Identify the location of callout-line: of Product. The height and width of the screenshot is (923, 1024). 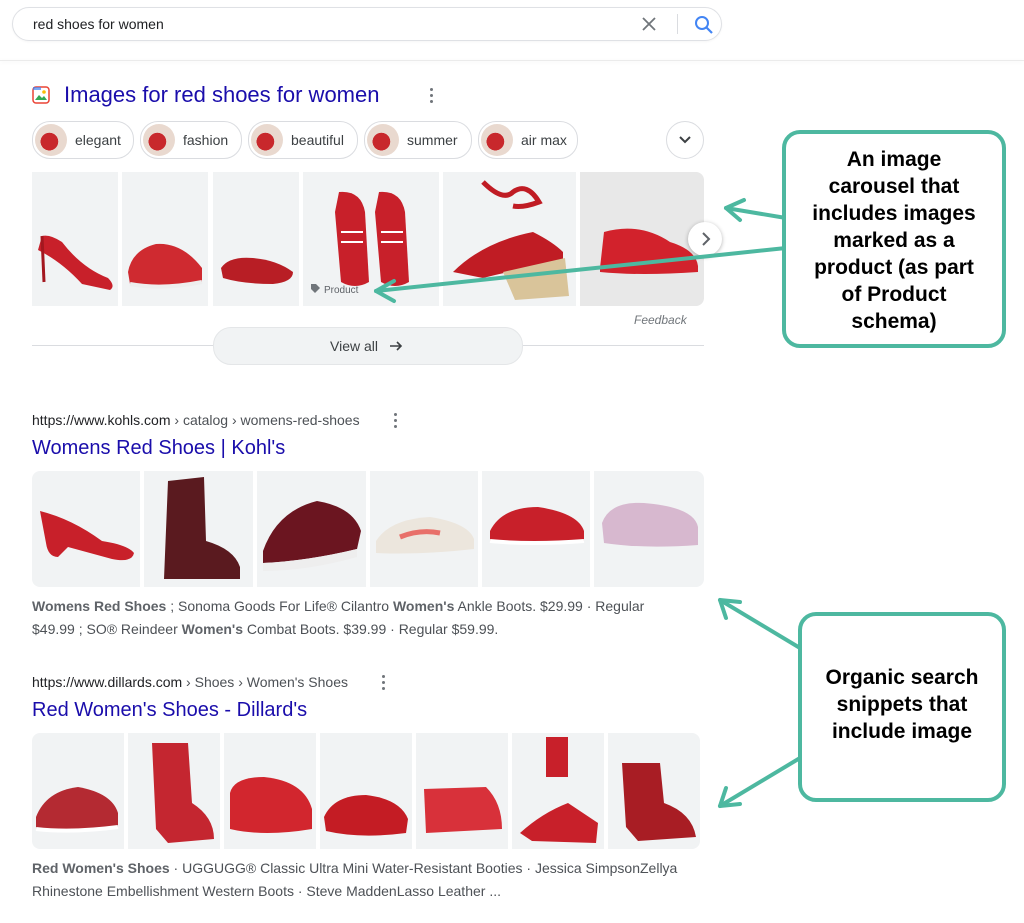
(894, 294).